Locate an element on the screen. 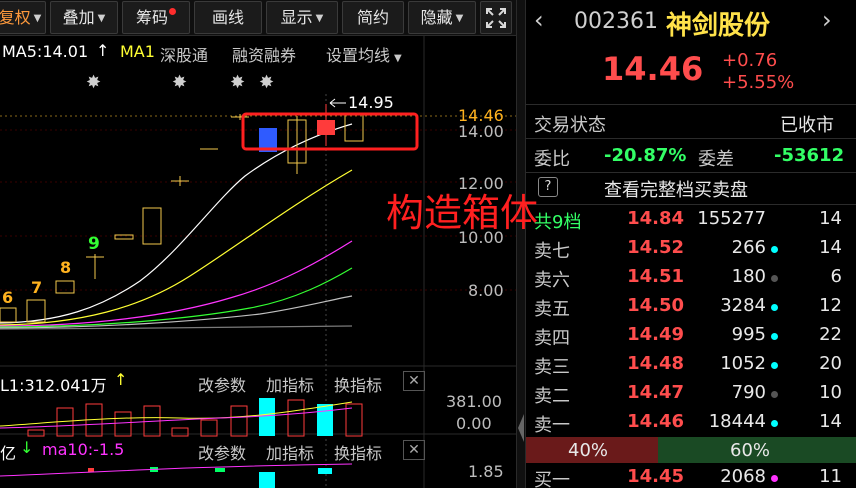 Image resolution: width=856 pixels, height=488 pixels. fuquan-button: 复权 ▼ is located at coordinates (23, 17).